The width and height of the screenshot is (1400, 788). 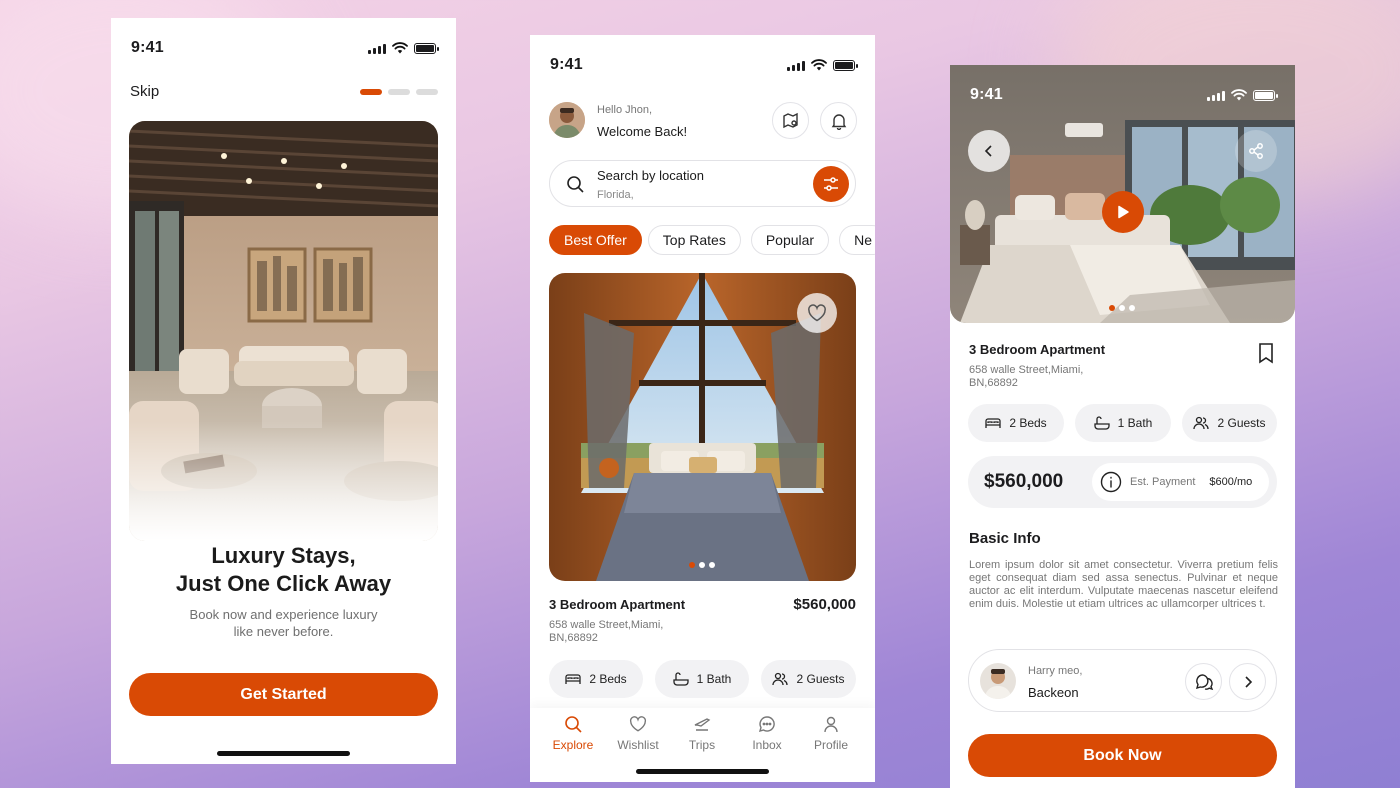 I want to click on address-line: BN,68892, so click(x=573, y=638).